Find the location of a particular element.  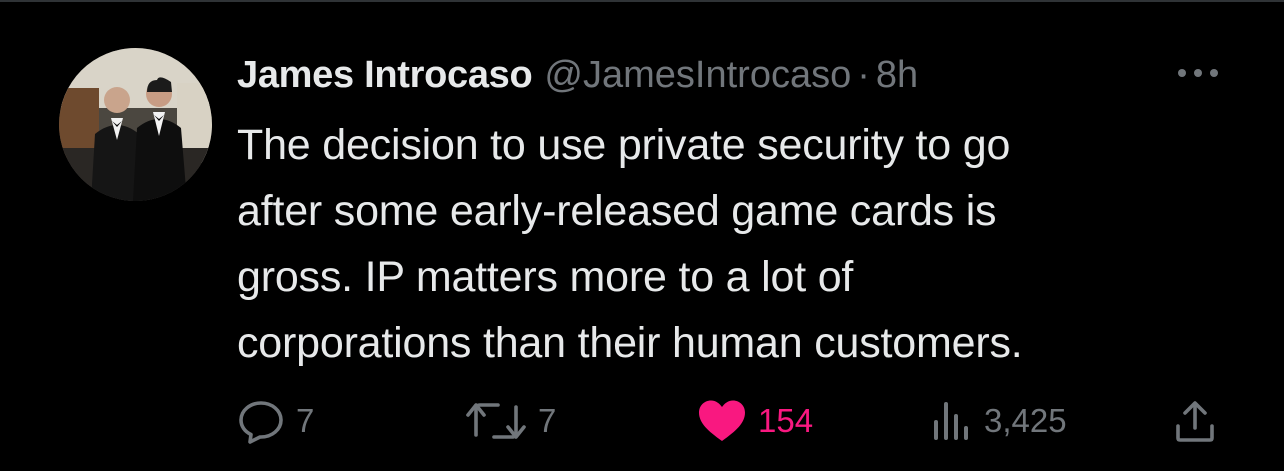

retweet-count: 7 is located at coordinates (547, 420).